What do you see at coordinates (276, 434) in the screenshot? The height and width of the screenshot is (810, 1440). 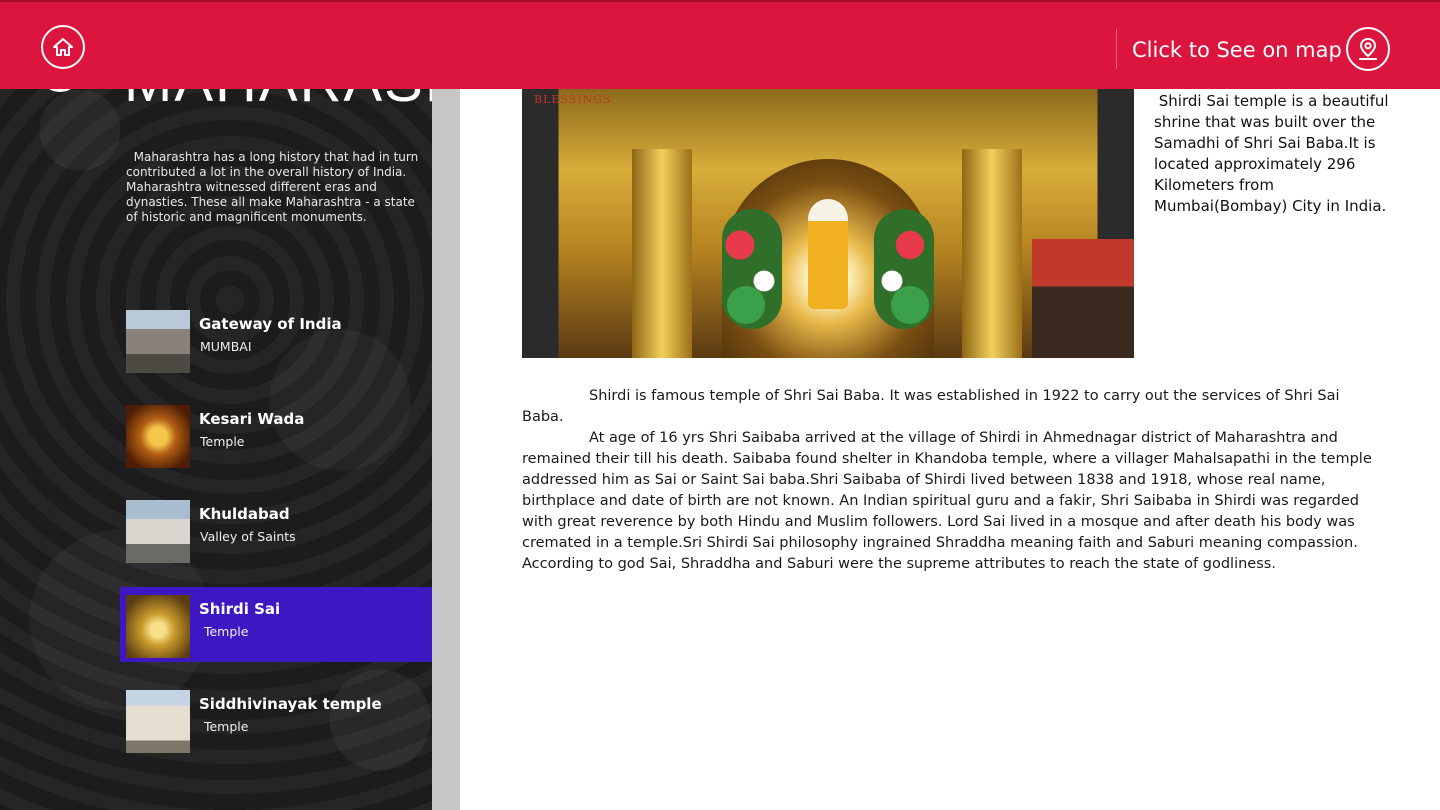 I see `place-item-kesari-wada: Kesari Wada Temple` at bounding box center [276, 434].